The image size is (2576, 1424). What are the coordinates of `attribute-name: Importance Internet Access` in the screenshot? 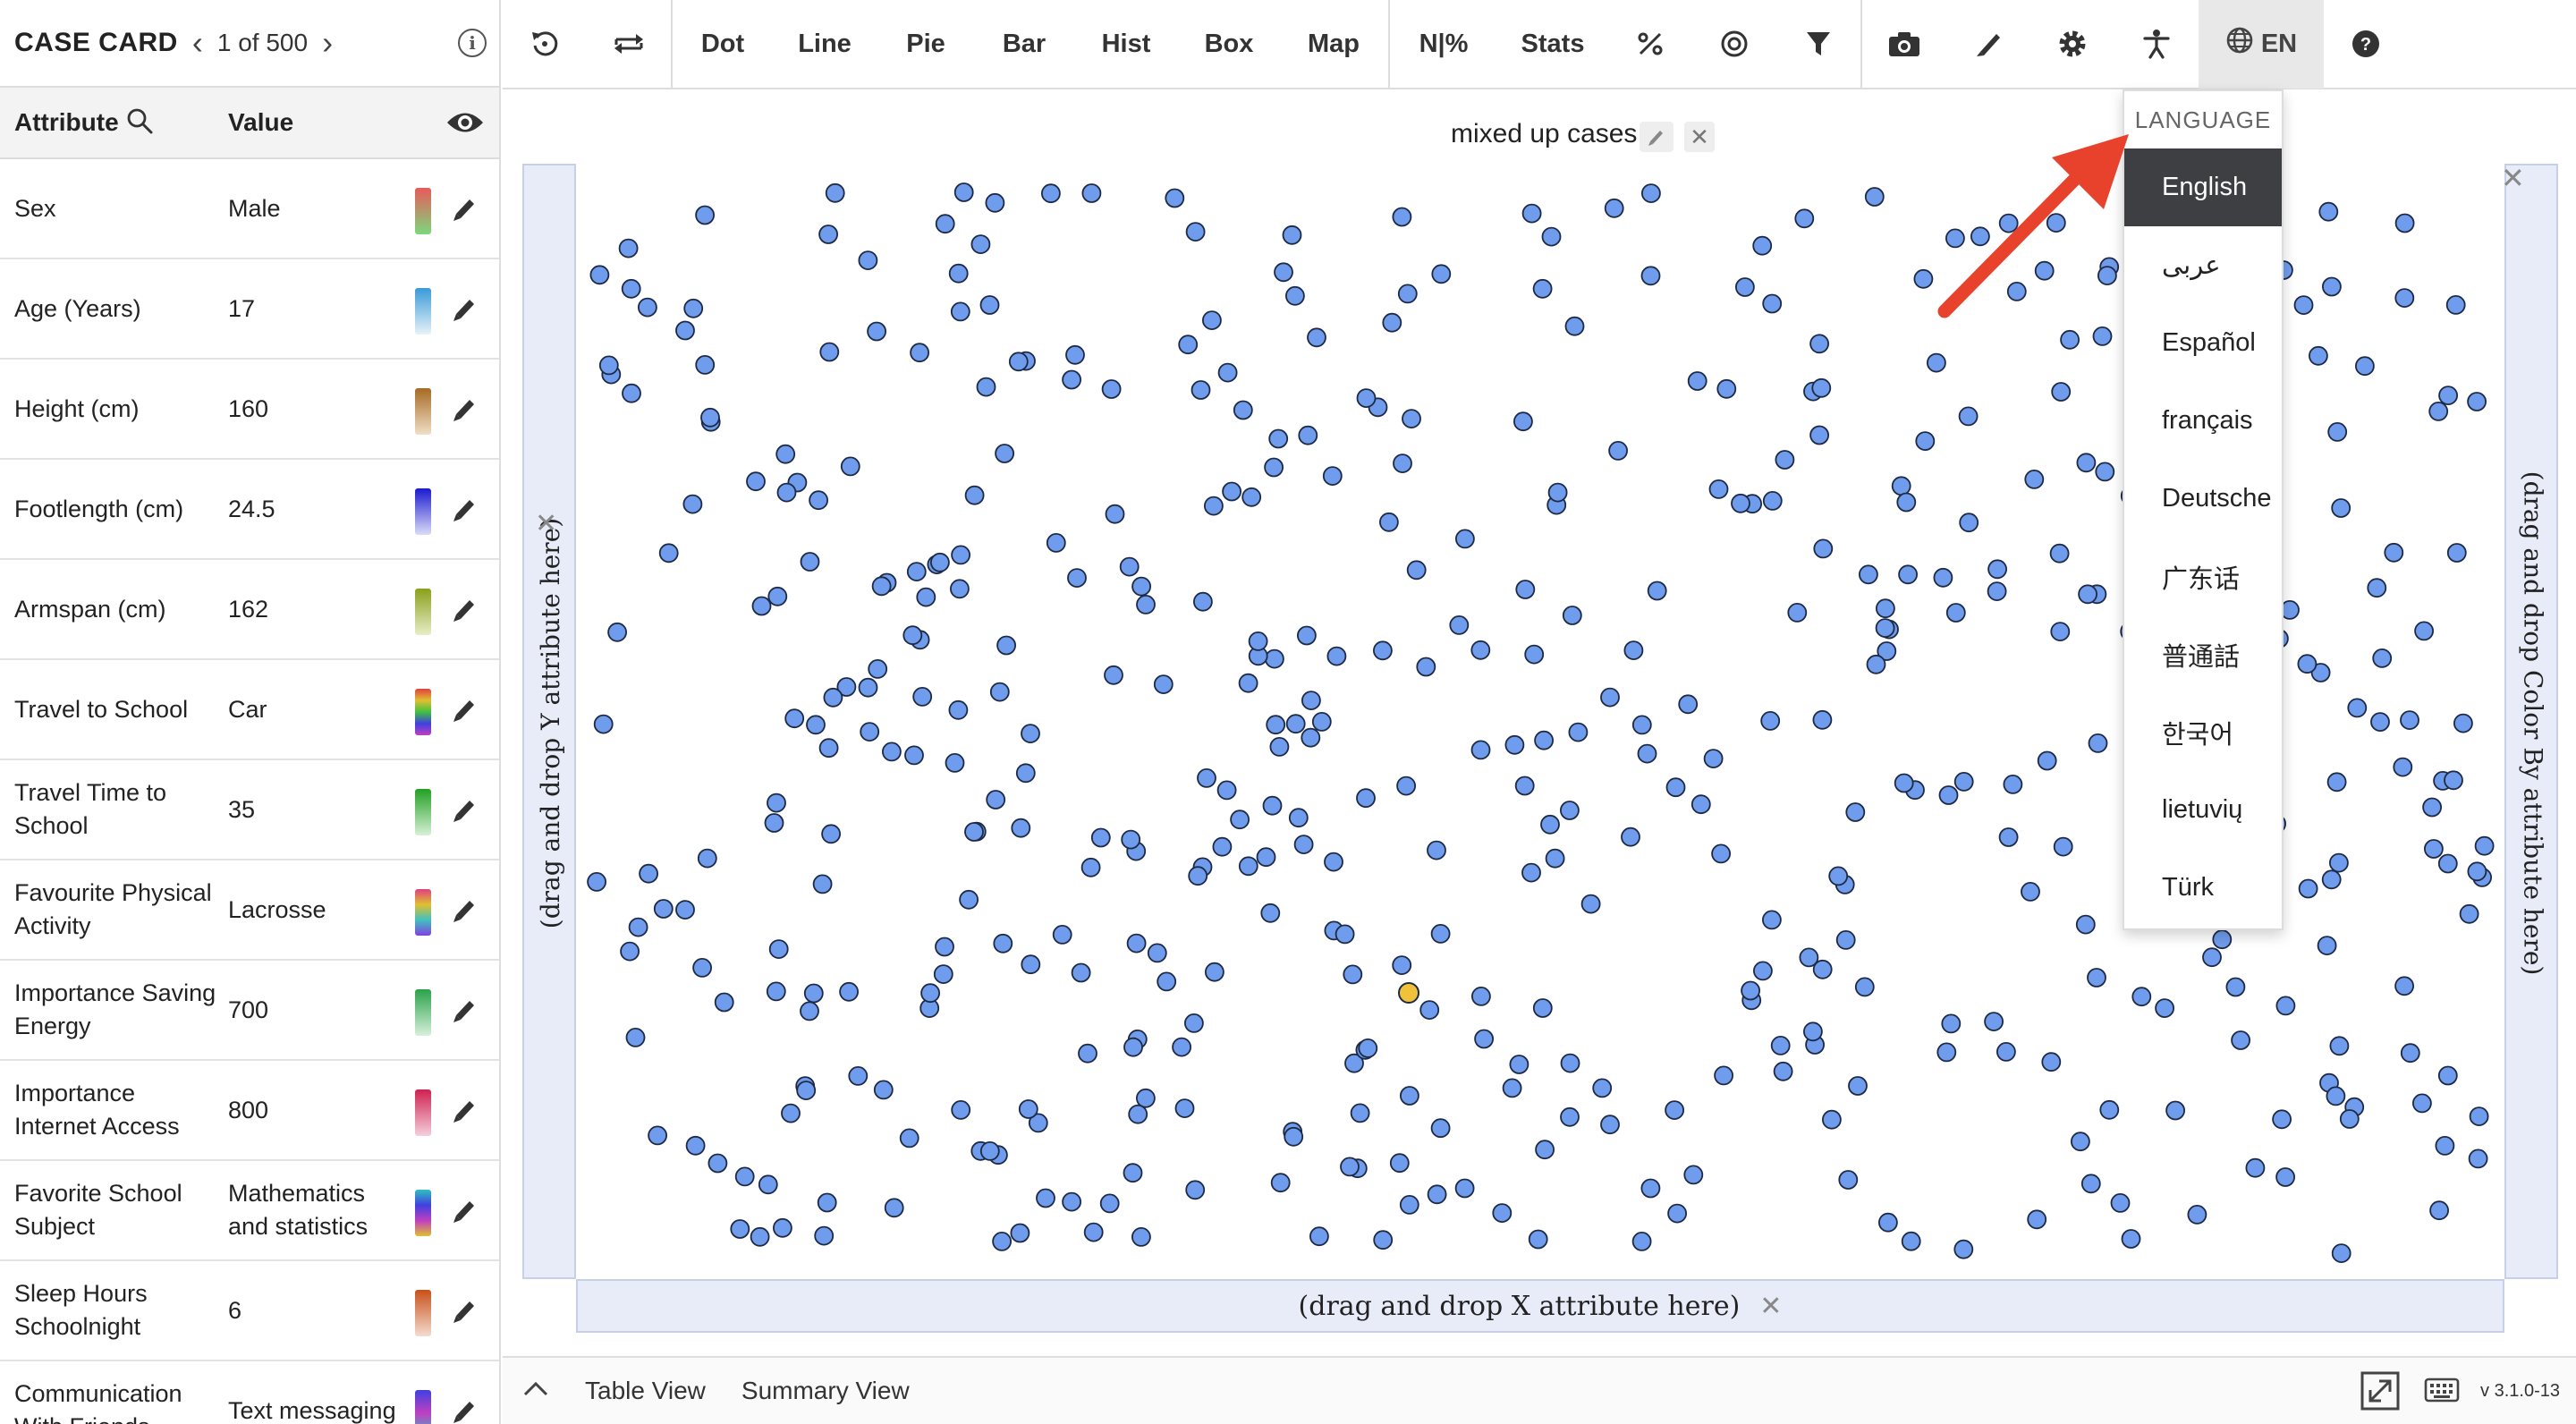 It's located at (117, 1110).